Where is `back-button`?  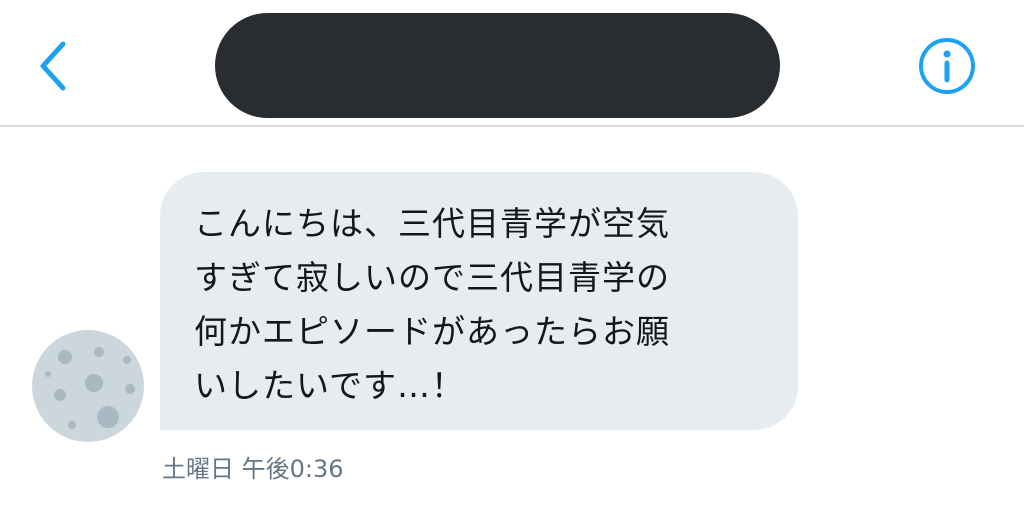 back-button is located at coordinates (54, 66).